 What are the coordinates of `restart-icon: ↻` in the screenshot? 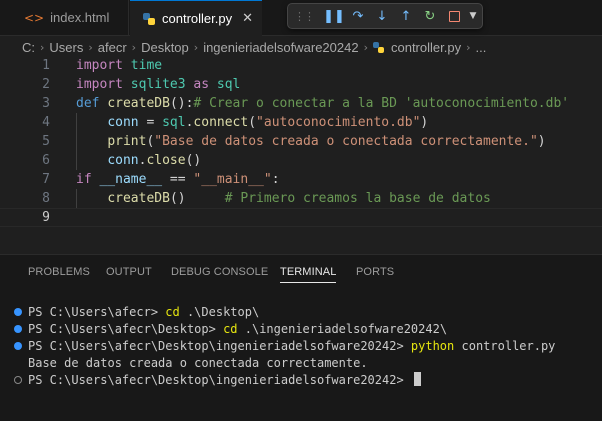 It's located at (430, 16).